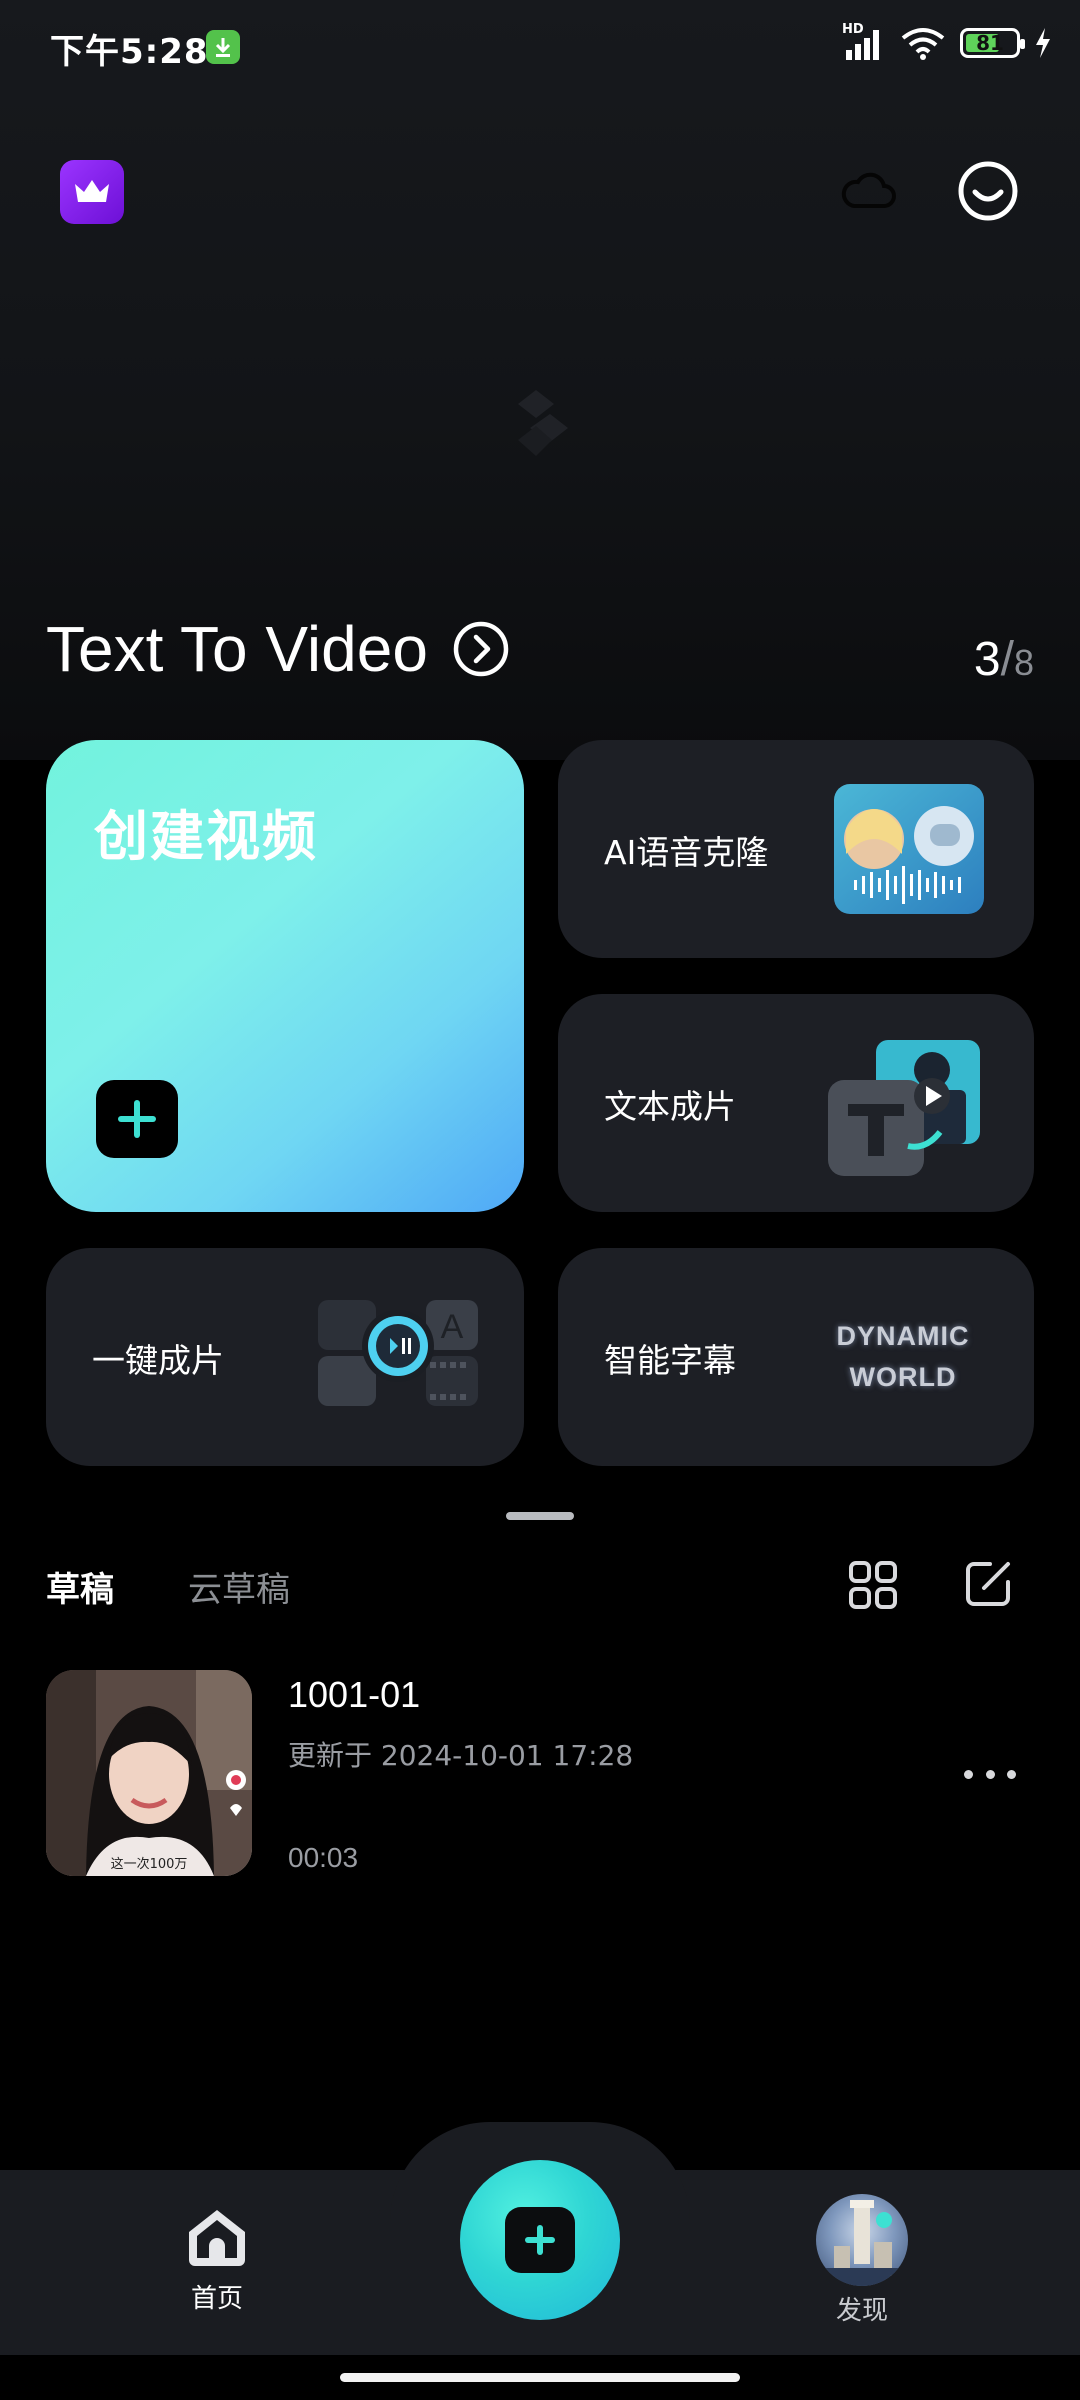  I want to click on edit-icon, so click(988, 1584).